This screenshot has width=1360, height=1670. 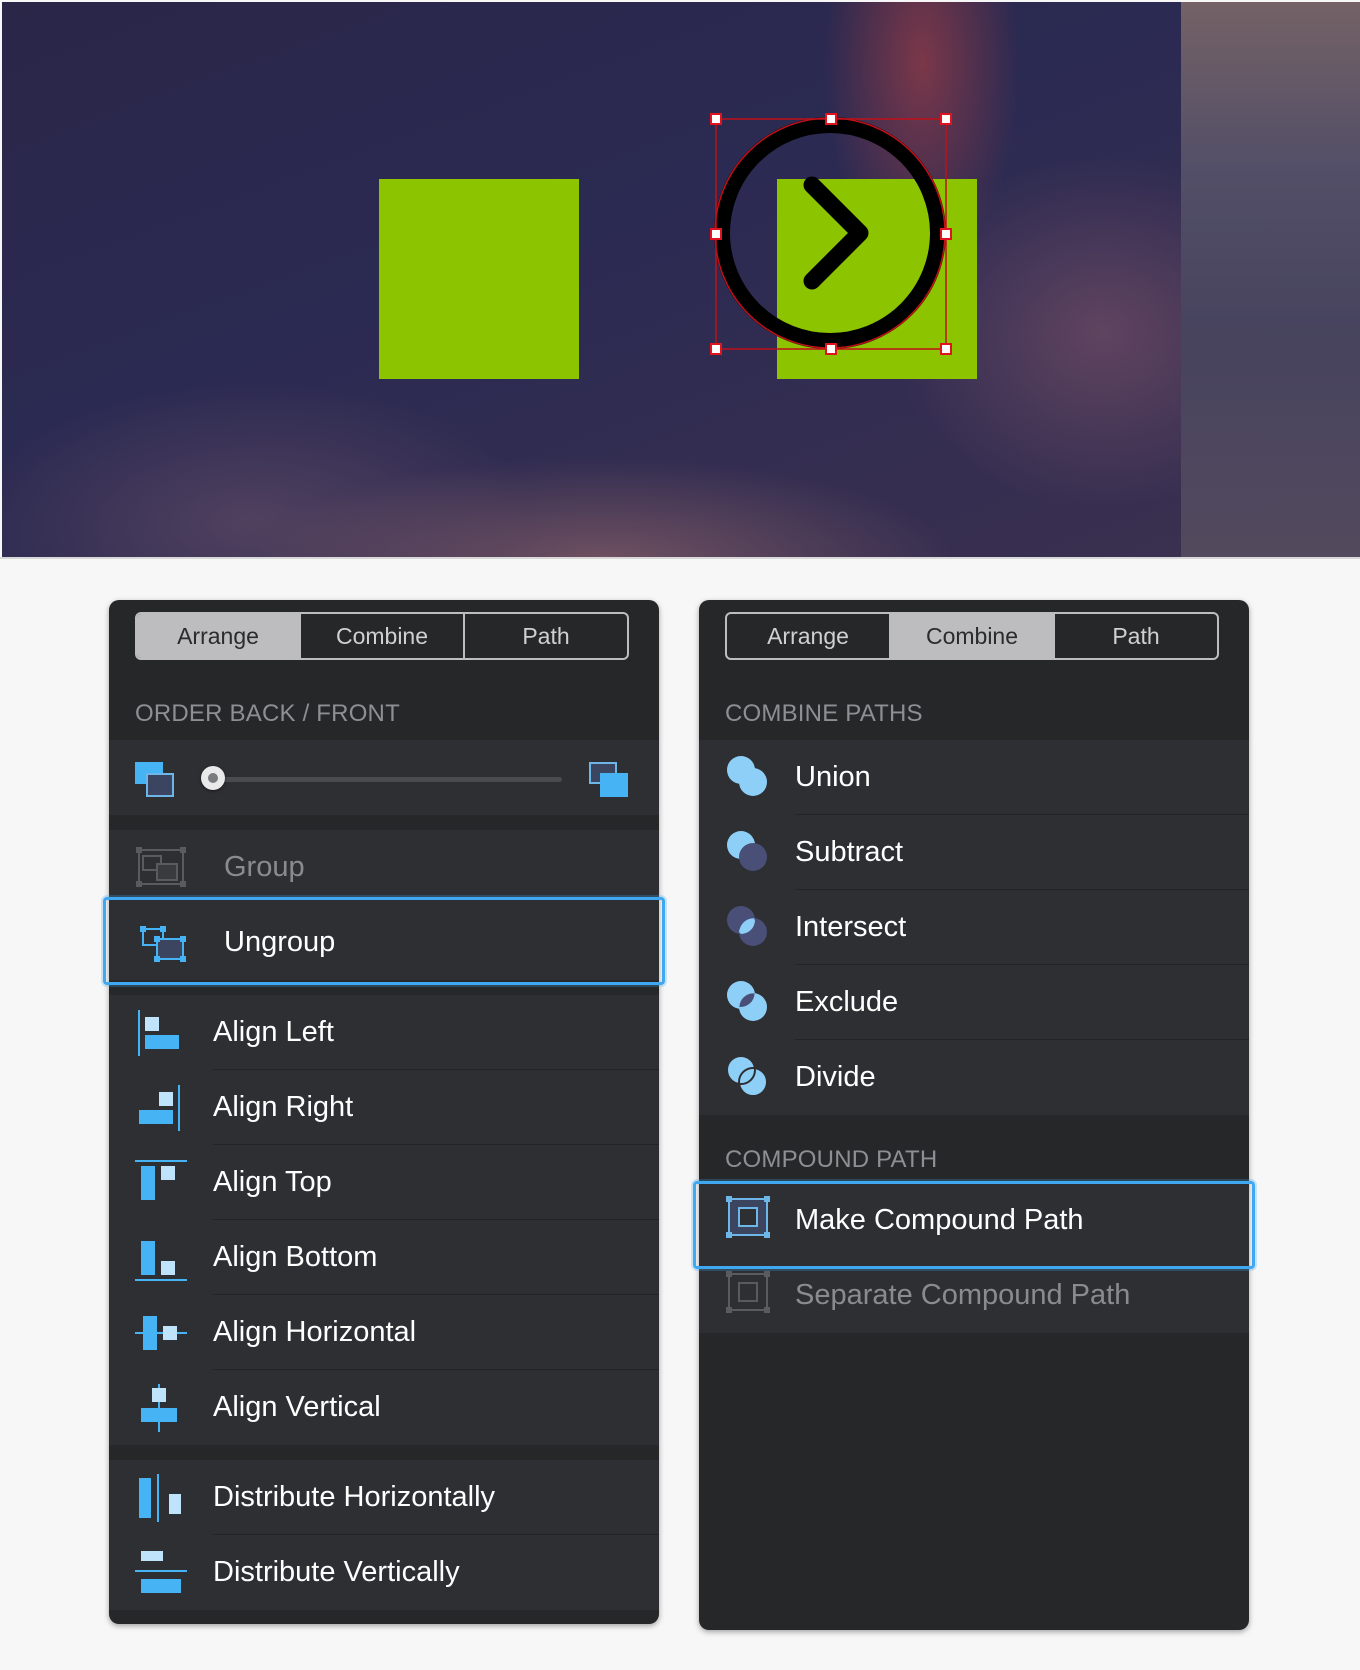 I want to click on separate-compound-path-icon, so click(x=748, y=1292).